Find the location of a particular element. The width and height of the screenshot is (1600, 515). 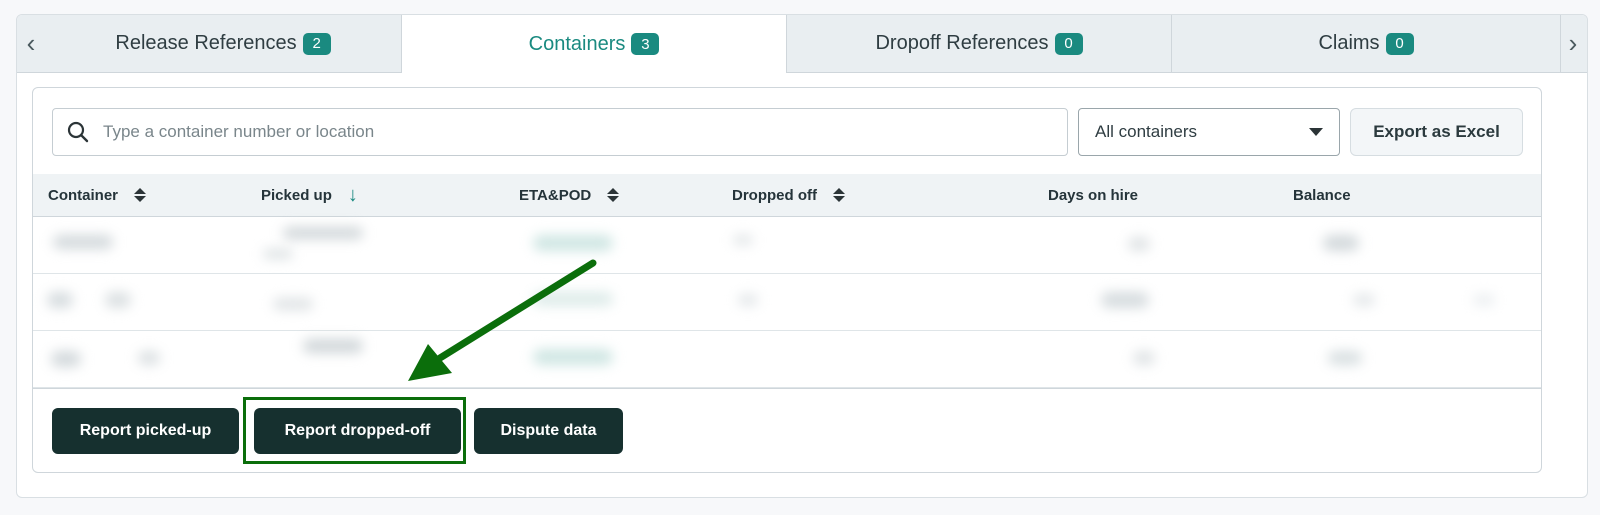

column-header-days-on-hire: Days on hire is located at coordinates (1093, 195).